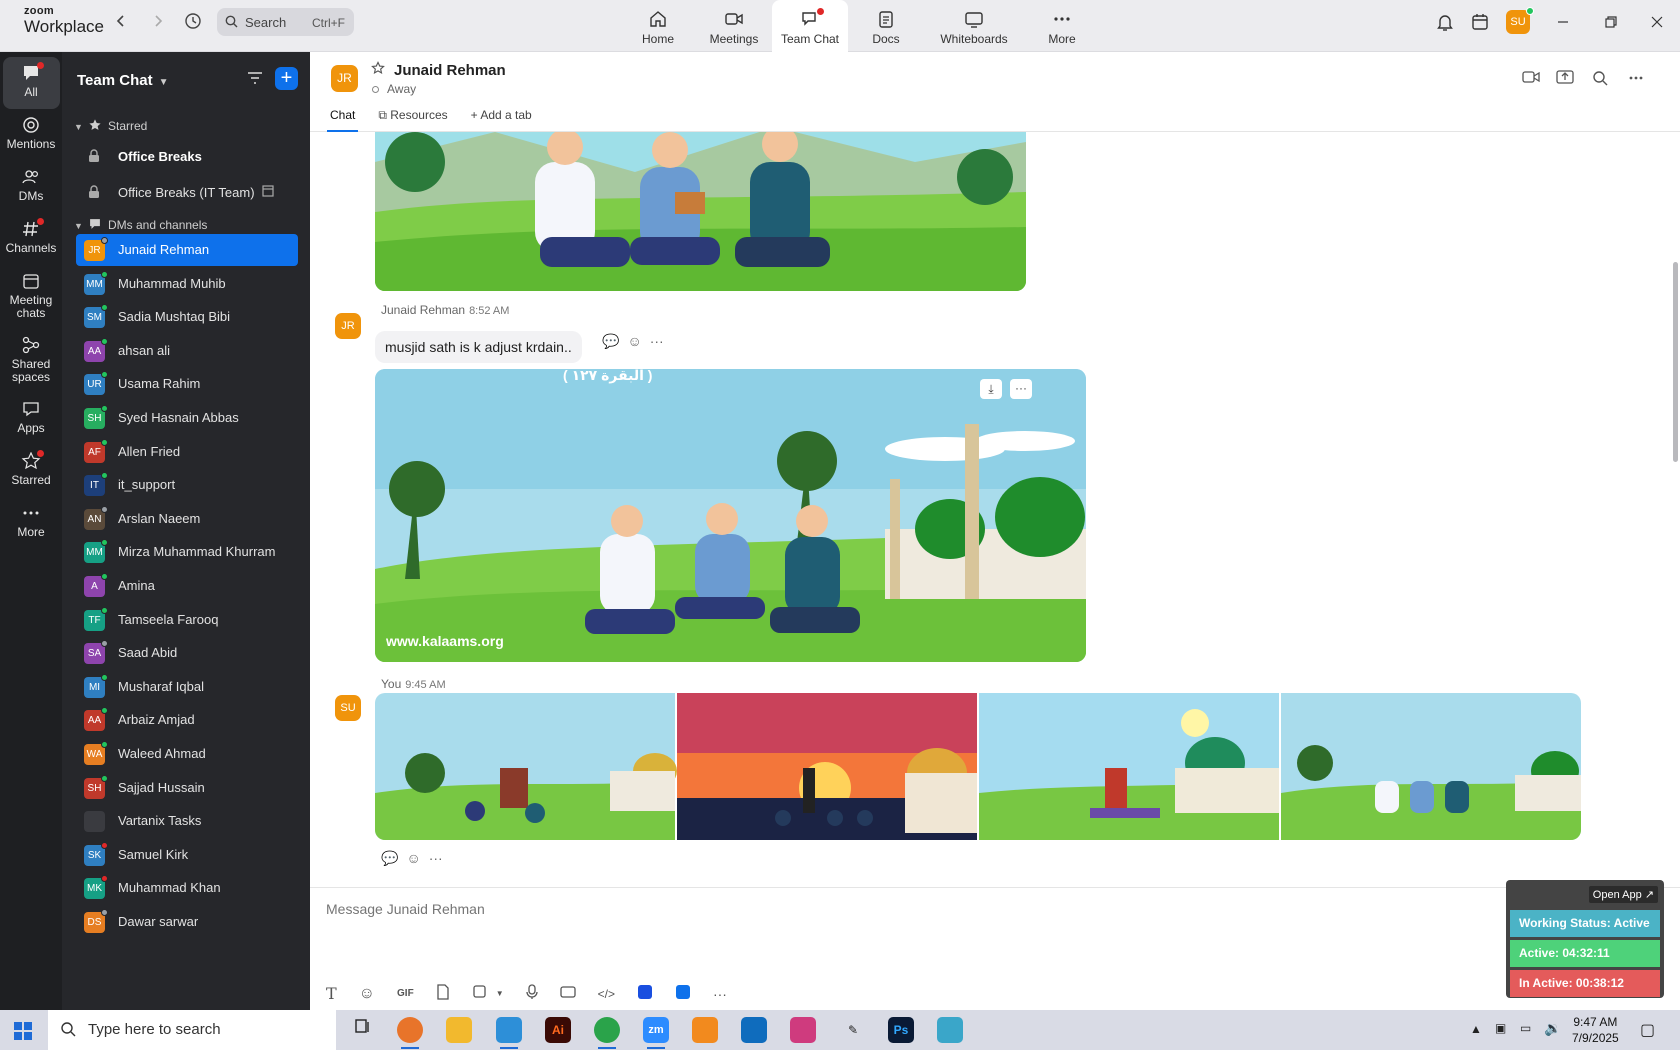 The width and height of the screenshot is (1680, 1050). Describe the element at coordinates (1623, 894) in the screenshot. I see `open-app-button: Open App ↗` at that location.